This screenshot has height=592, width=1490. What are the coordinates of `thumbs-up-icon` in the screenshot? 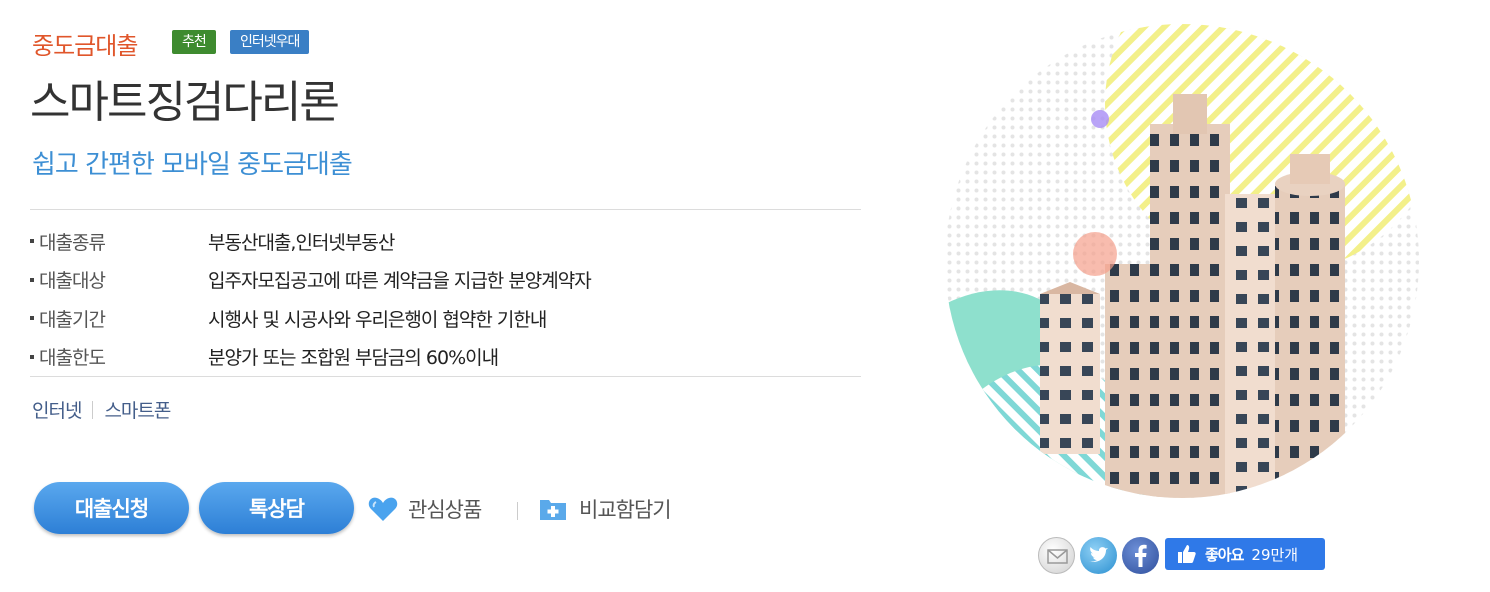 It's located at (1187, 554).